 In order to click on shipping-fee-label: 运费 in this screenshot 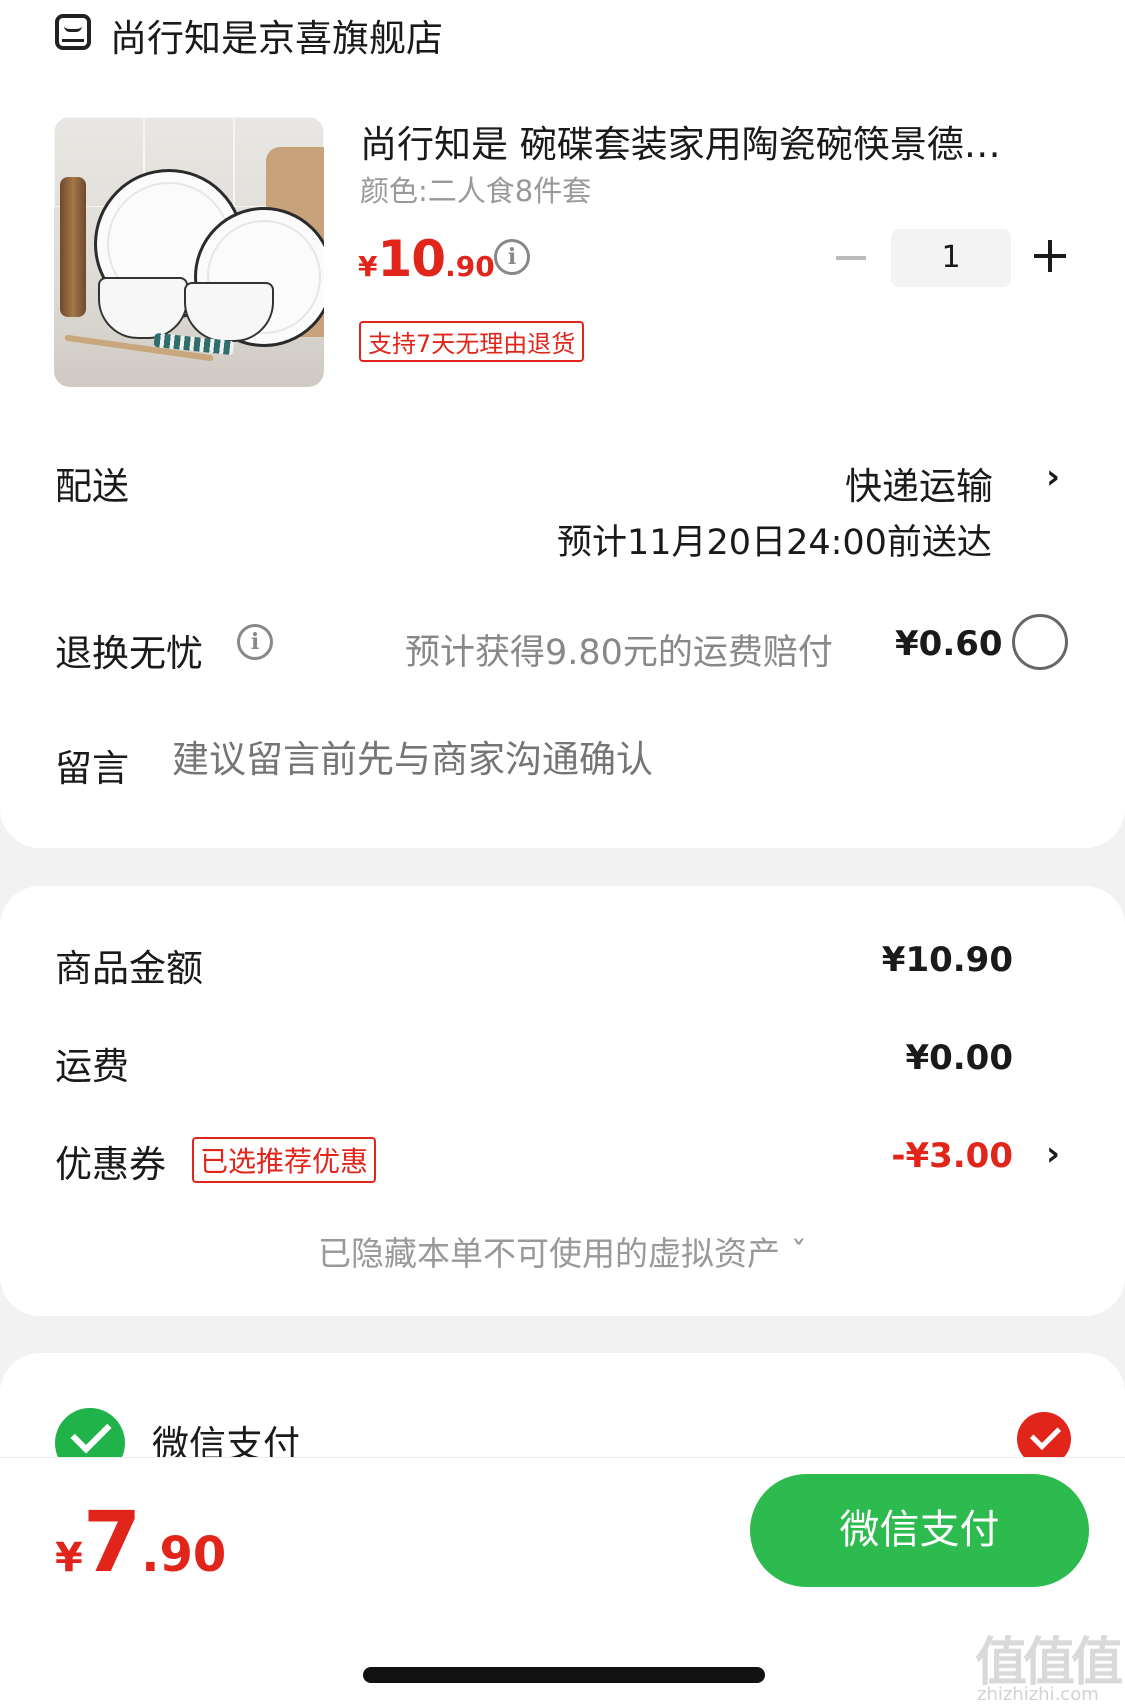, I will do `click(92, 1066)`.